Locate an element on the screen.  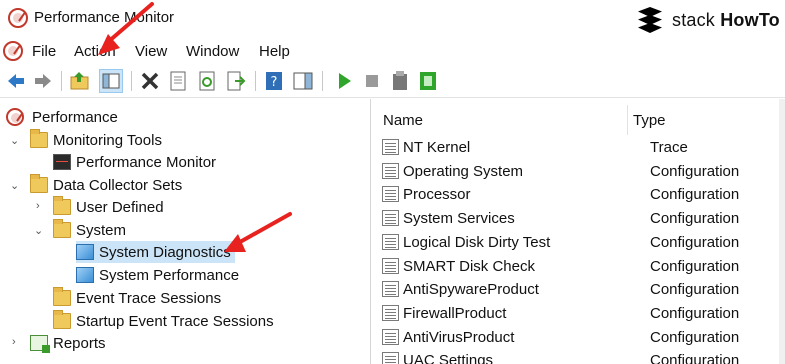
stackhowto-watermark: stack HowTo is located at coordinates (708, 20).